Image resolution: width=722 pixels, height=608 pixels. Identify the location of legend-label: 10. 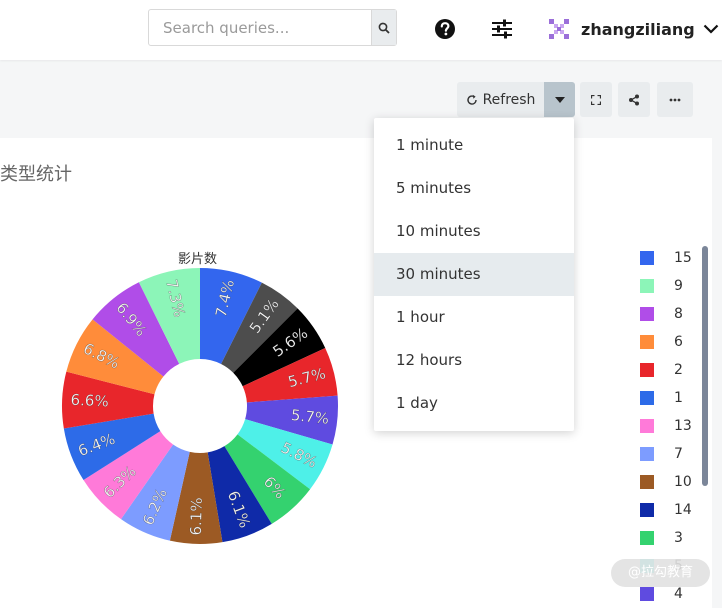
(683, 482).